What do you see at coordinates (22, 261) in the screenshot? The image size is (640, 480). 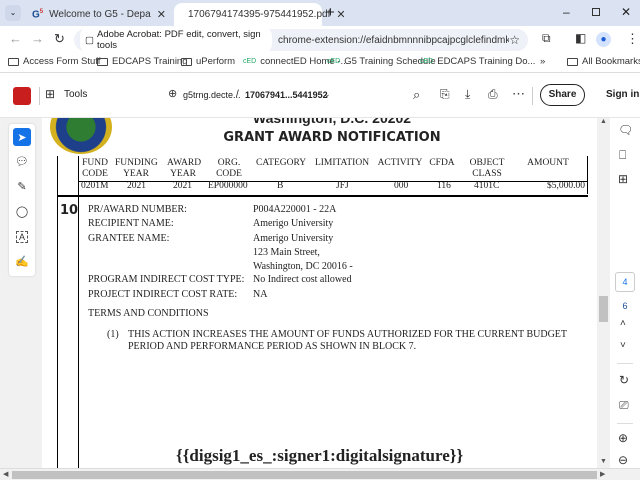 I see `sign-tool-icon: ✍` at bounding box center [22, 261].